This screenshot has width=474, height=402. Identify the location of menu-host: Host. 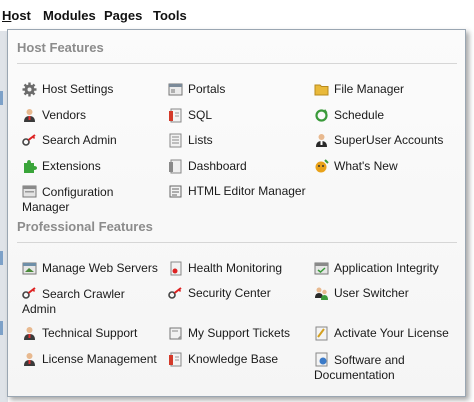
(16, 15).